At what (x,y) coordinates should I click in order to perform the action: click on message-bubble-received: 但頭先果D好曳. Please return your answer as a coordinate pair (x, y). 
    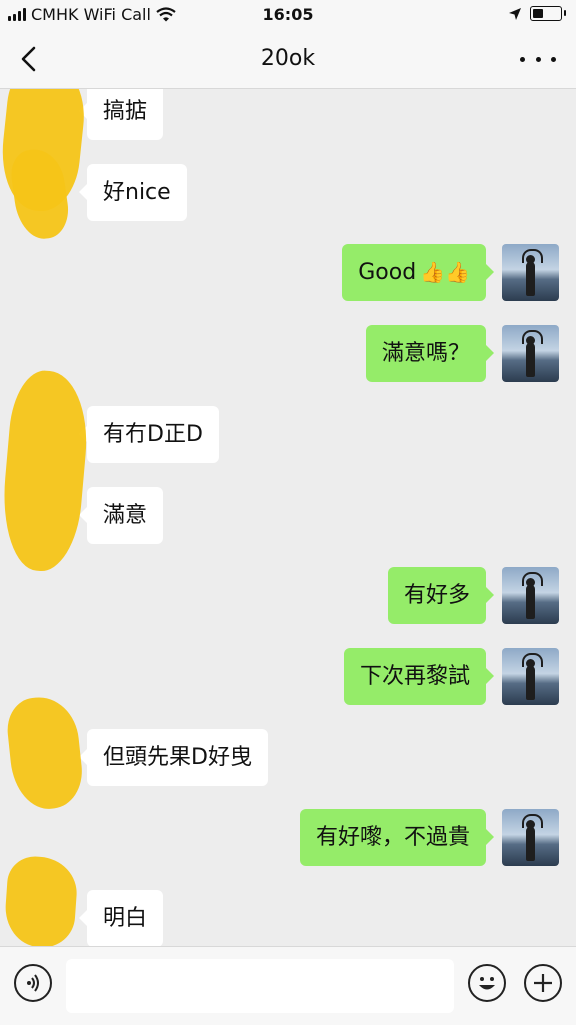
    Looking at the image, I should click on (173, 757).